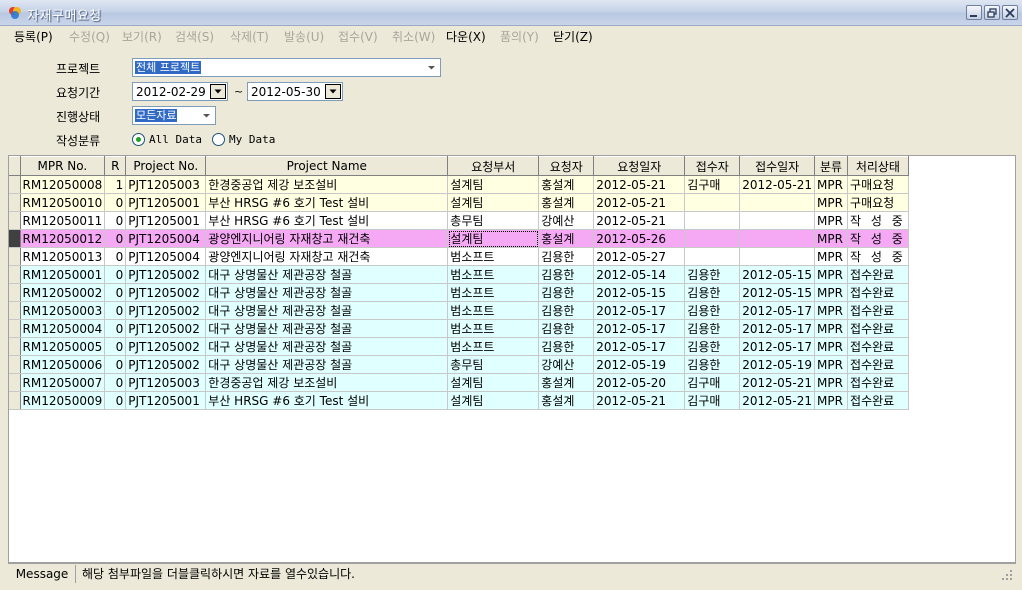 Image resolution: width=1022 pixels, height=590 pixels. I want to click on menu-item-1: 수정(Q), so click(89, 36).